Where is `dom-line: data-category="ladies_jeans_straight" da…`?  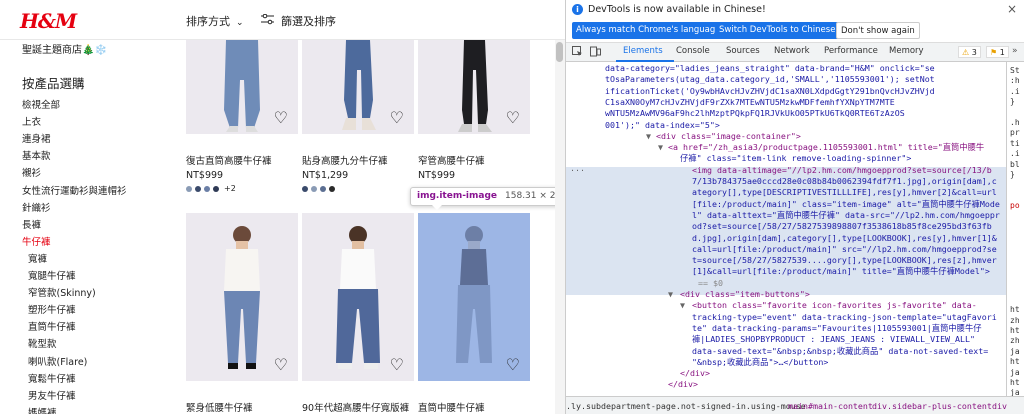
dom-line: data-category="ladies_jeans_straight" da… is located at coordinates (770, 68).